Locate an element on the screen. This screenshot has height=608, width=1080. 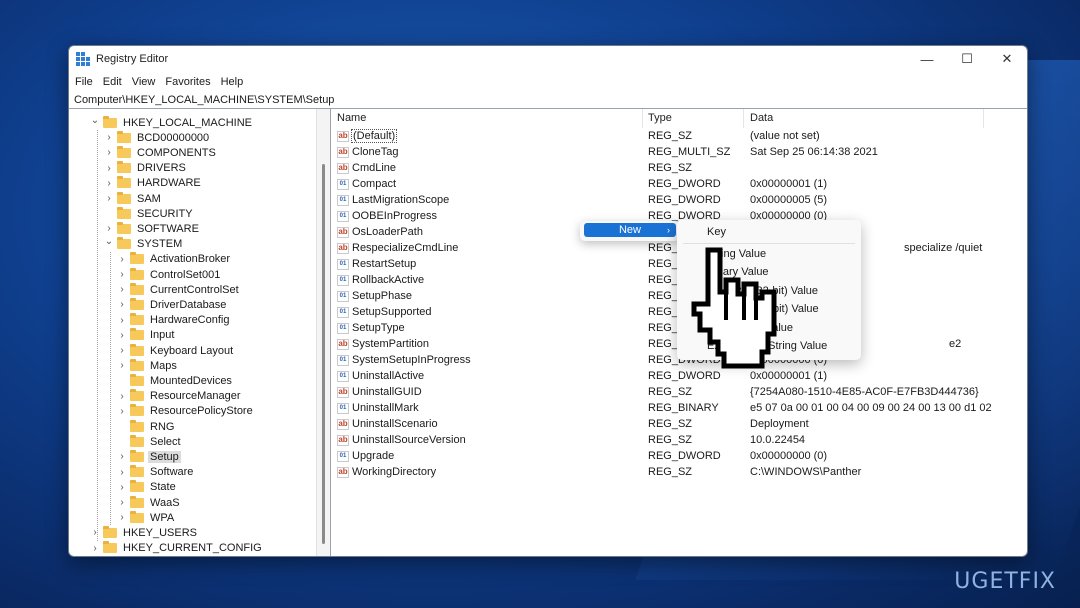
value-name-cell: ab CloneTag is located at coordinates (487, 152).